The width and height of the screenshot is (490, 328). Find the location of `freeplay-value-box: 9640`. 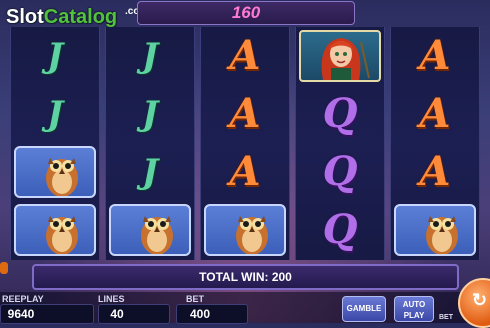

freeplay-value-box: 9640 is located at coordinates (47, 314).